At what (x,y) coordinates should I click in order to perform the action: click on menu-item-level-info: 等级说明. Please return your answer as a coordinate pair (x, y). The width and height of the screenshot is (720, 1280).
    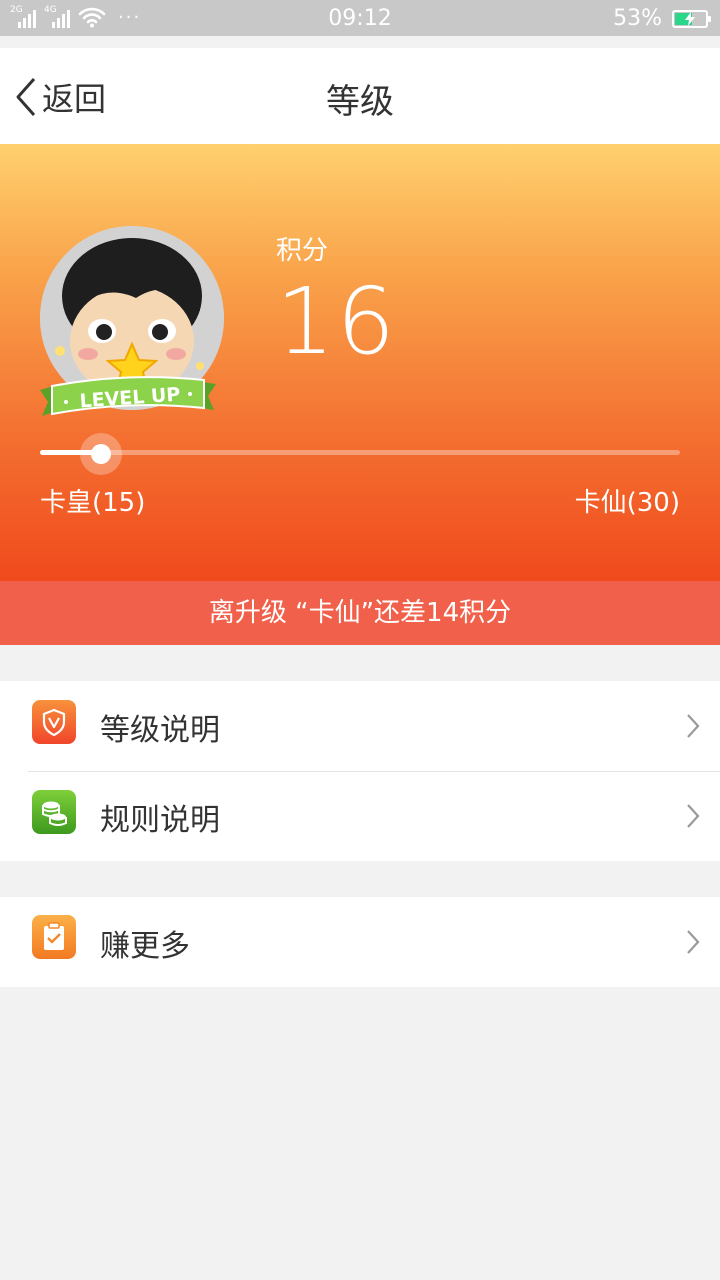
    Looking at the image, I should click on (360, 726).